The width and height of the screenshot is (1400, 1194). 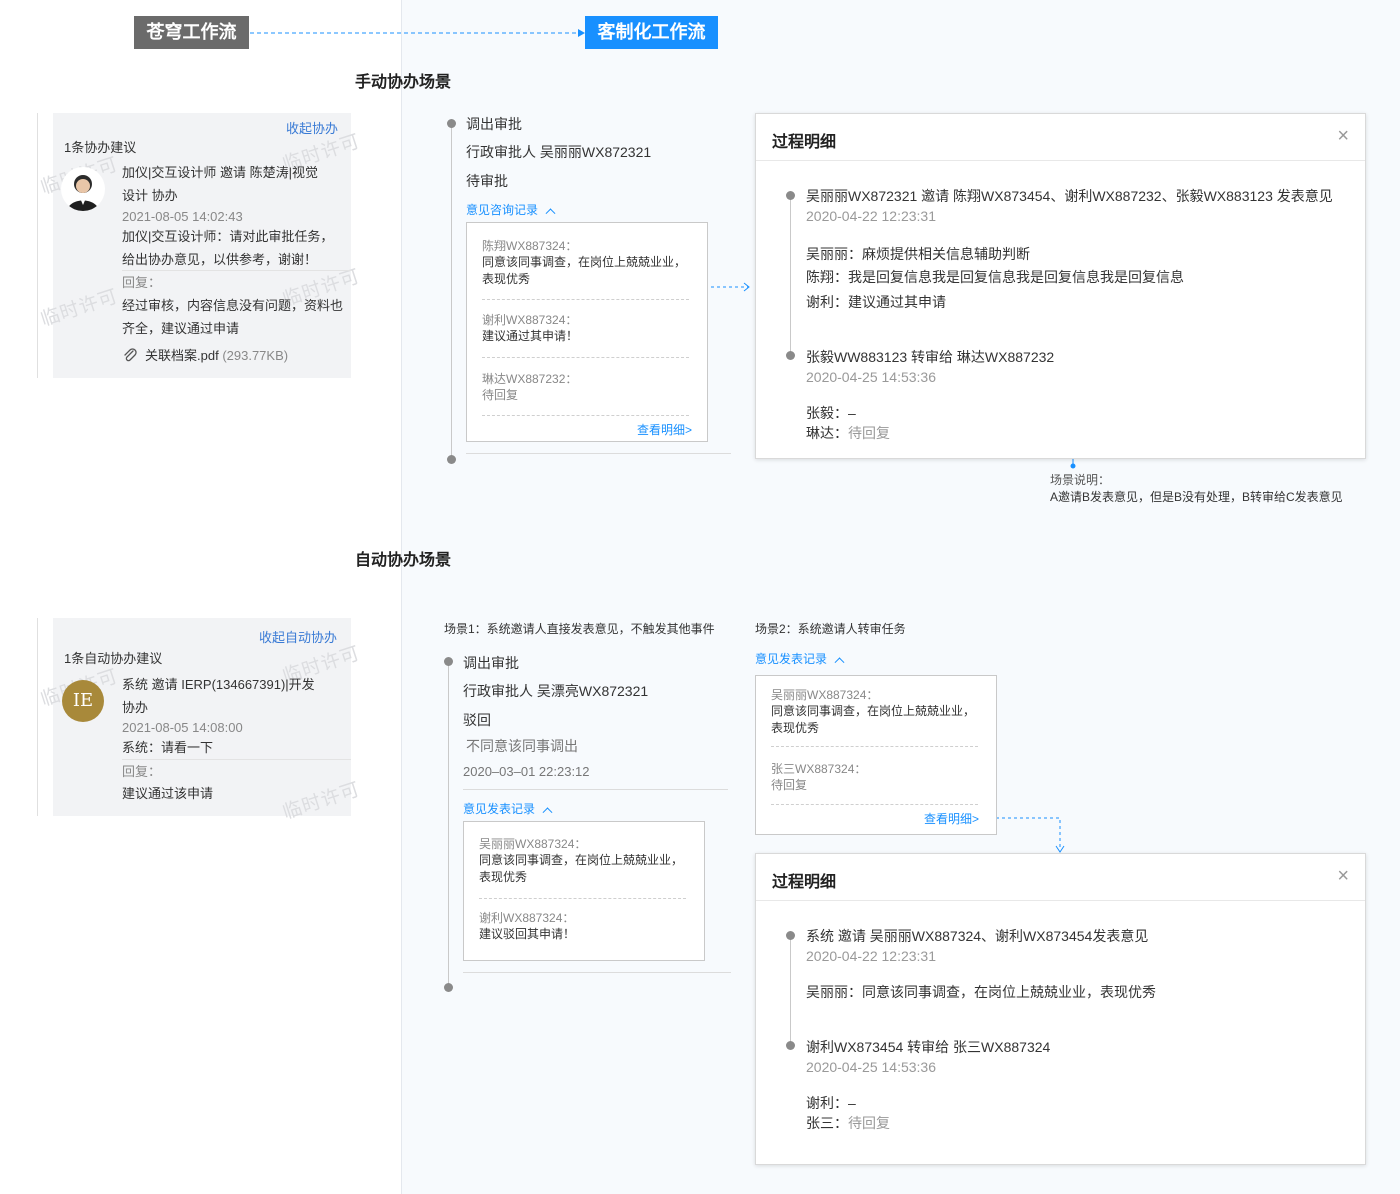 I want to click on invite-line-cont: 设计 协办, so click(x=150, y=195).